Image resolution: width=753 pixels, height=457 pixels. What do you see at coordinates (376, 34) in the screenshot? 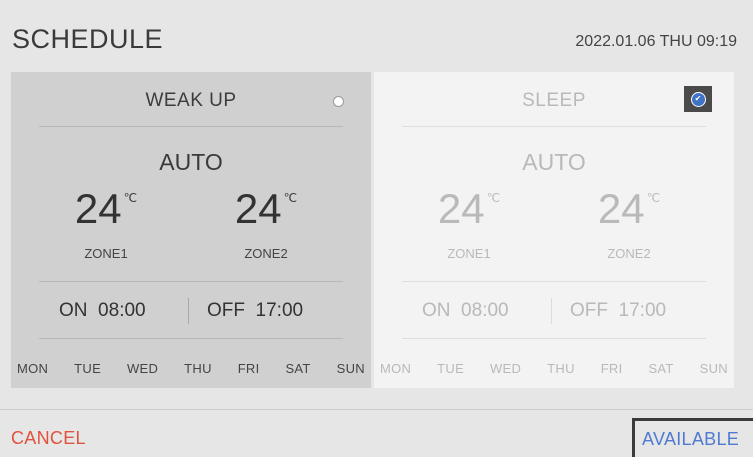
I see `header: SCHEDULE 2022.01.06 THU 09:19` at bounding box center [376, 34].